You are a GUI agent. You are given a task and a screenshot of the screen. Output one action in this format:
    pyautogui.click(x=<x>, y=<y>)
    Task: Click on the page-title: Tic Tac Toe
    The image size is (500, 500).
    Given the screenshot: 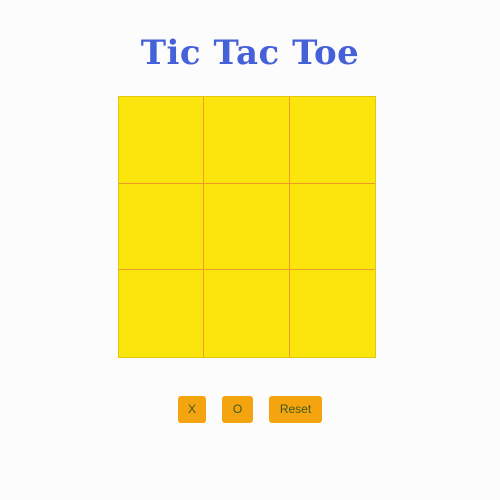 What is the action you would take?
    pyautogui.click(x=250, y=53)
    